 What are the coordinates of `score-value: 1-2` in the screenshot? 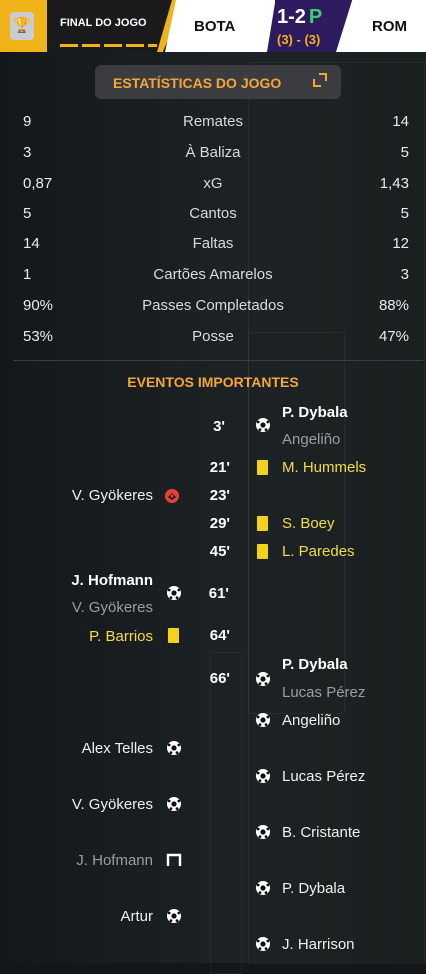 It's located at (291, 17).